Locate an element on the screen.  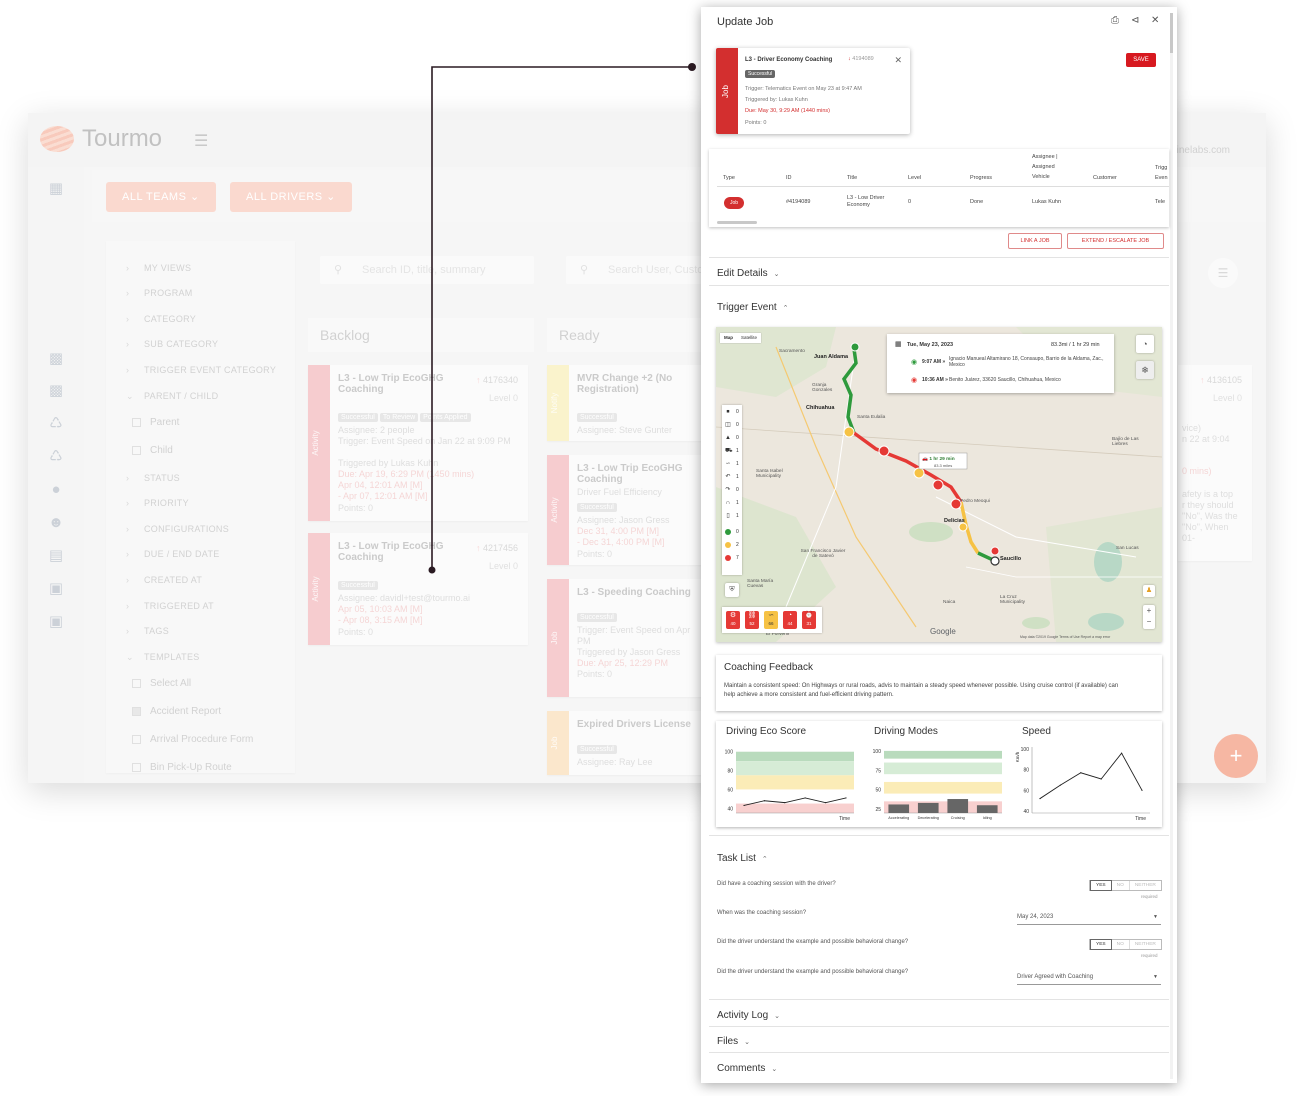
document-icon: ▤ is located at coordinates (56, 556).